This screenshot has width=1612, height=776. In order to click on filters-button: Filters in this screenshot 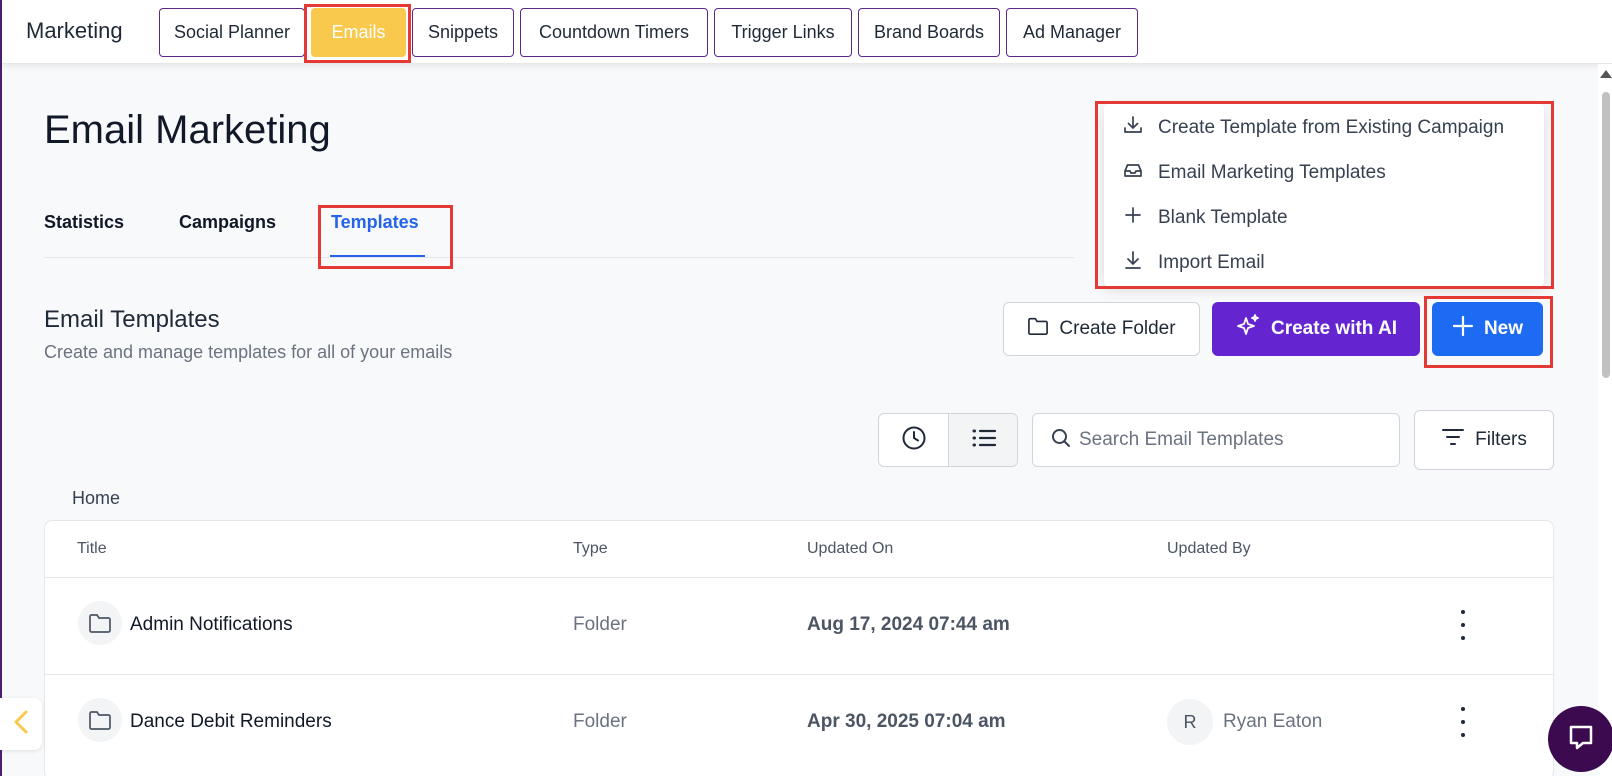, I will do `click(1484, 440)`.